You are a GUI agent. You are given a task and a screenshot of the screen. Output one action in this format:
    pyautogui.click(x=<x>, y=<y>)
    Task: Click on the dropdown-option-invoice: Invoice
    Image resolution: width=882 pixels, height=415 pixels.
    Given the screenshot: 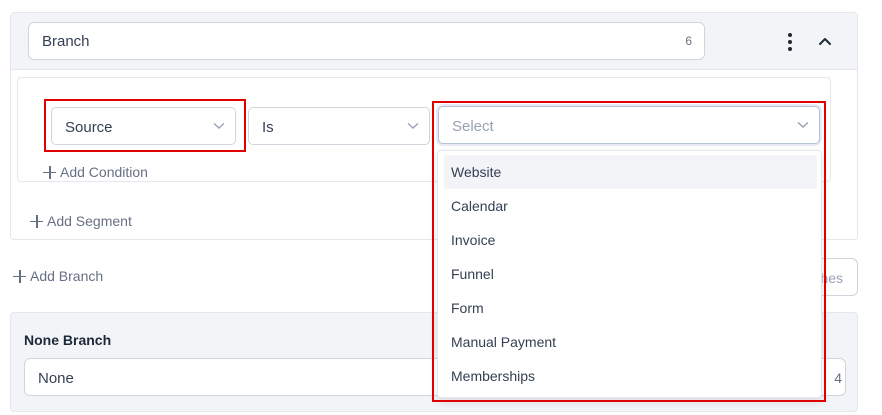 What is the action you would take?
    pyautogui.click(x=630, y=240)
    